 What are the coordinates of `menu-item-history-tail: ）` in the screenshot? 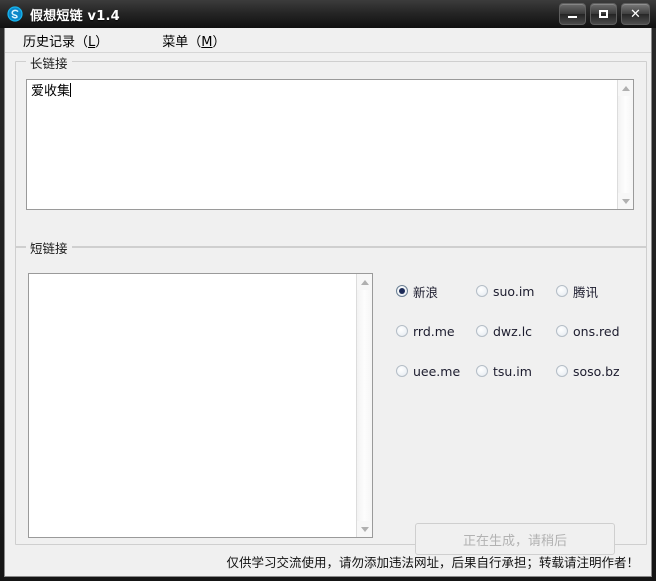 It's located at (102, 42).